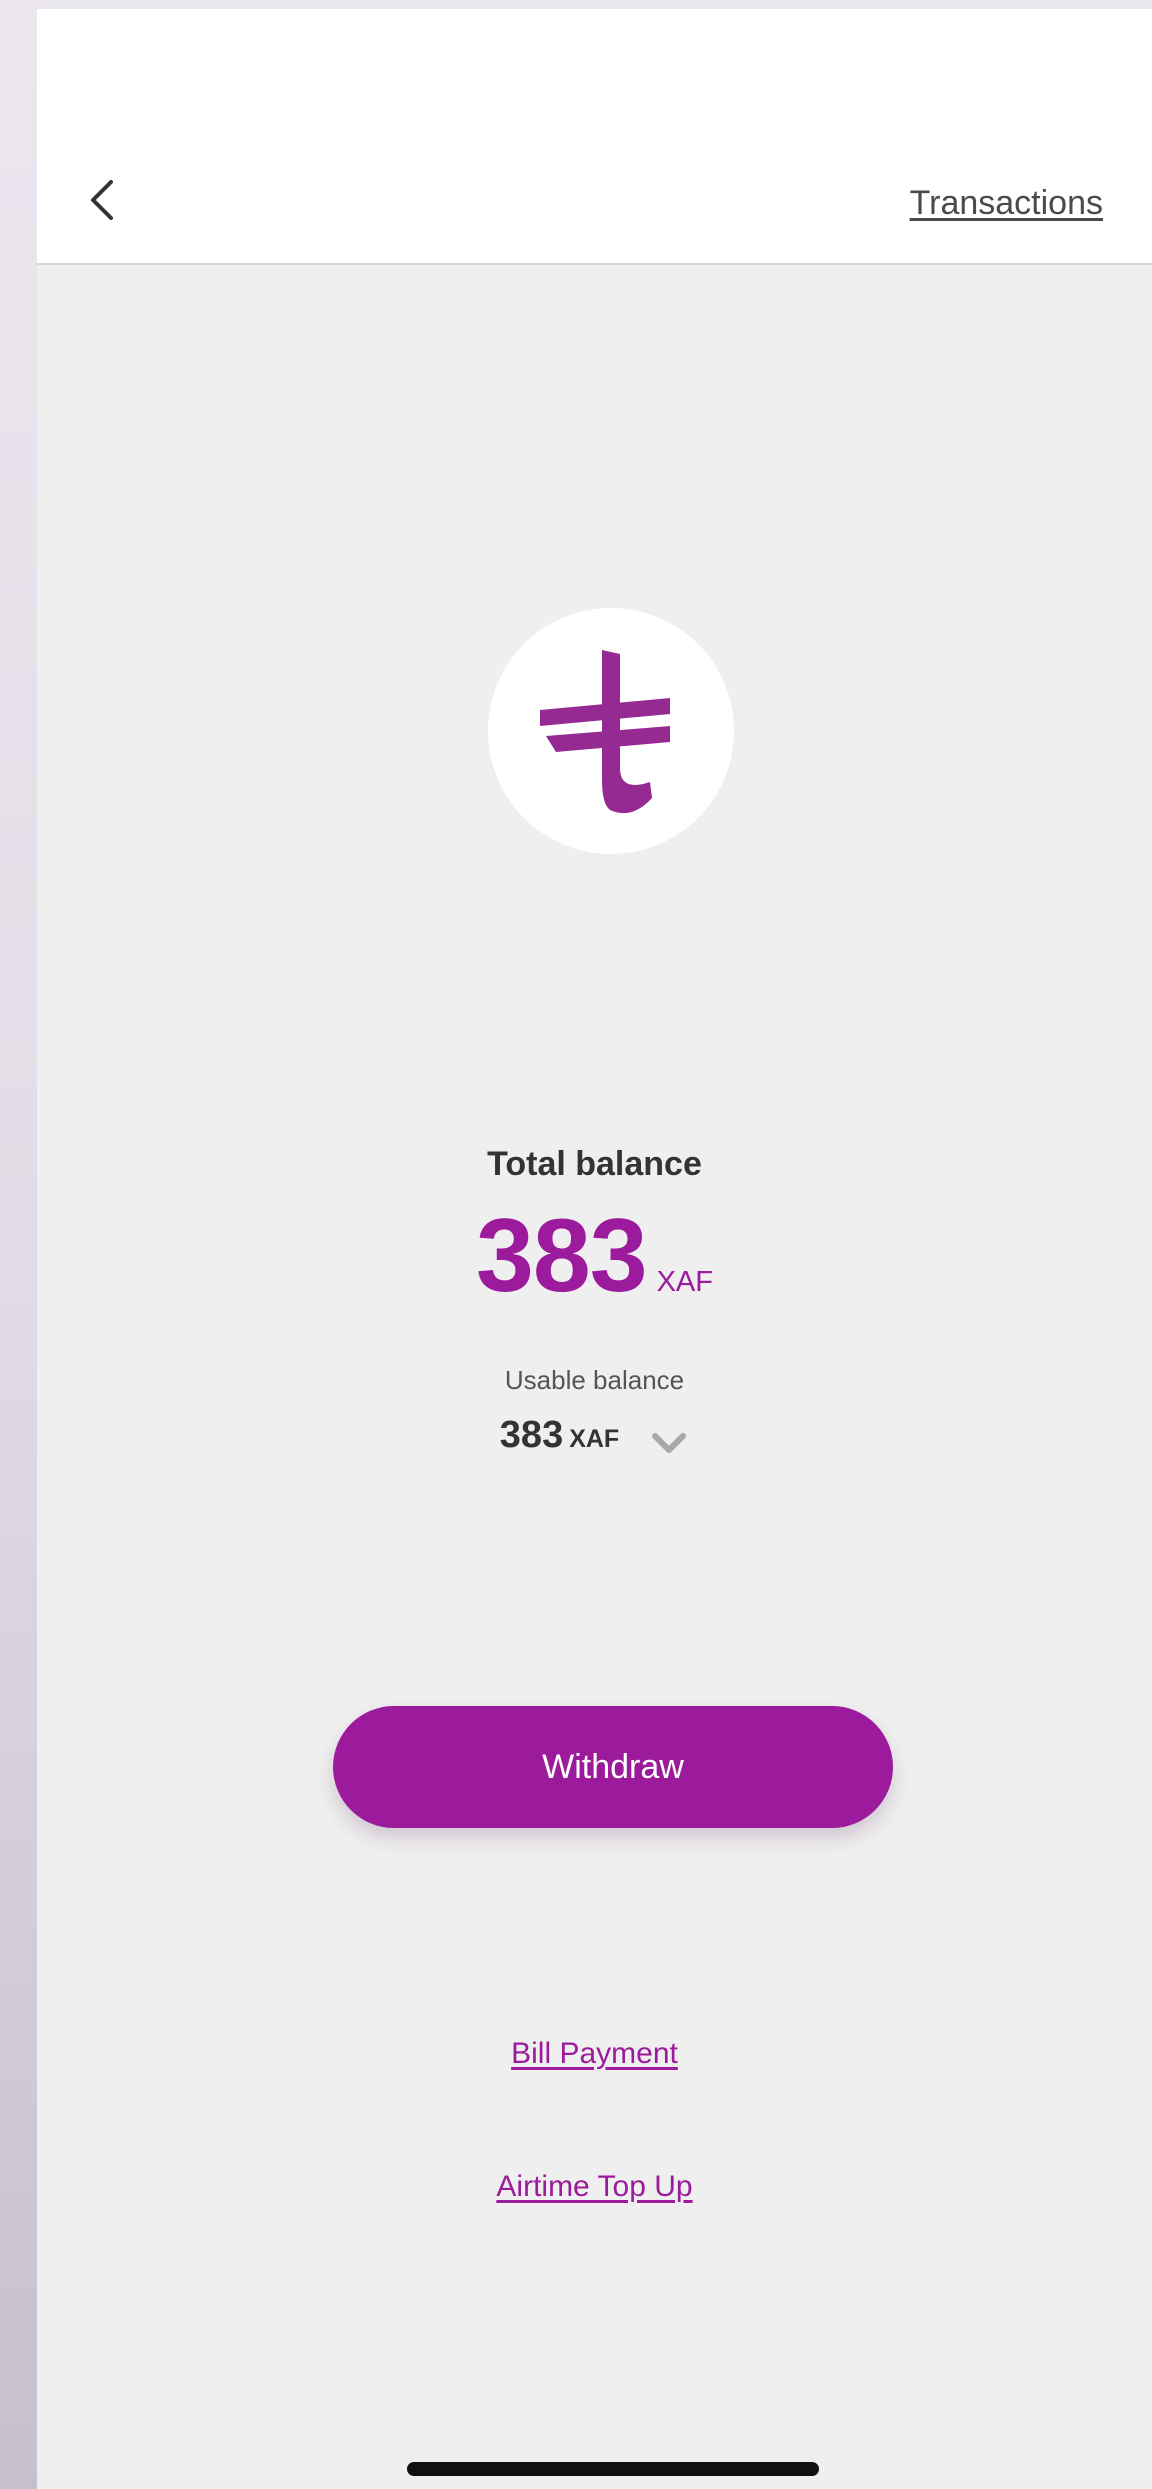 Image resolution: width=1152 pixels, height=2489 pixels. I want to click on chevron-down-icon, so click(669, 1442).